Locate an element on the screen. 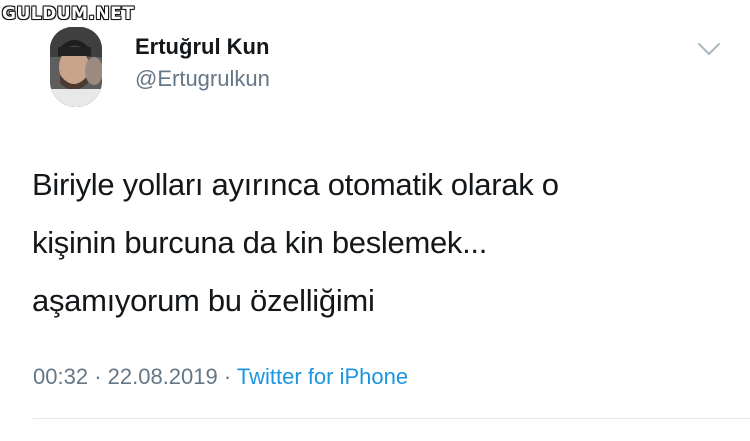 The image size is (750, 441). chevron-down-icon is located at coordinates (709, 49).